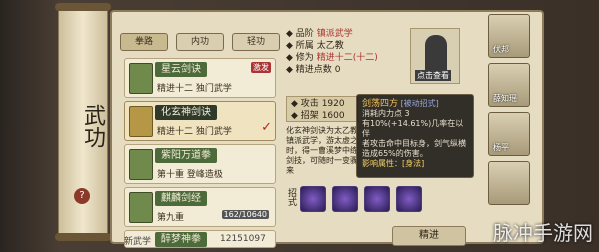 This screenshot has height=252, width=599. What do you see at coordinates (318, 116) in the screenshot?
I see `defense-stat: ◆ 招架 1600` at bounding box center [318, 116].